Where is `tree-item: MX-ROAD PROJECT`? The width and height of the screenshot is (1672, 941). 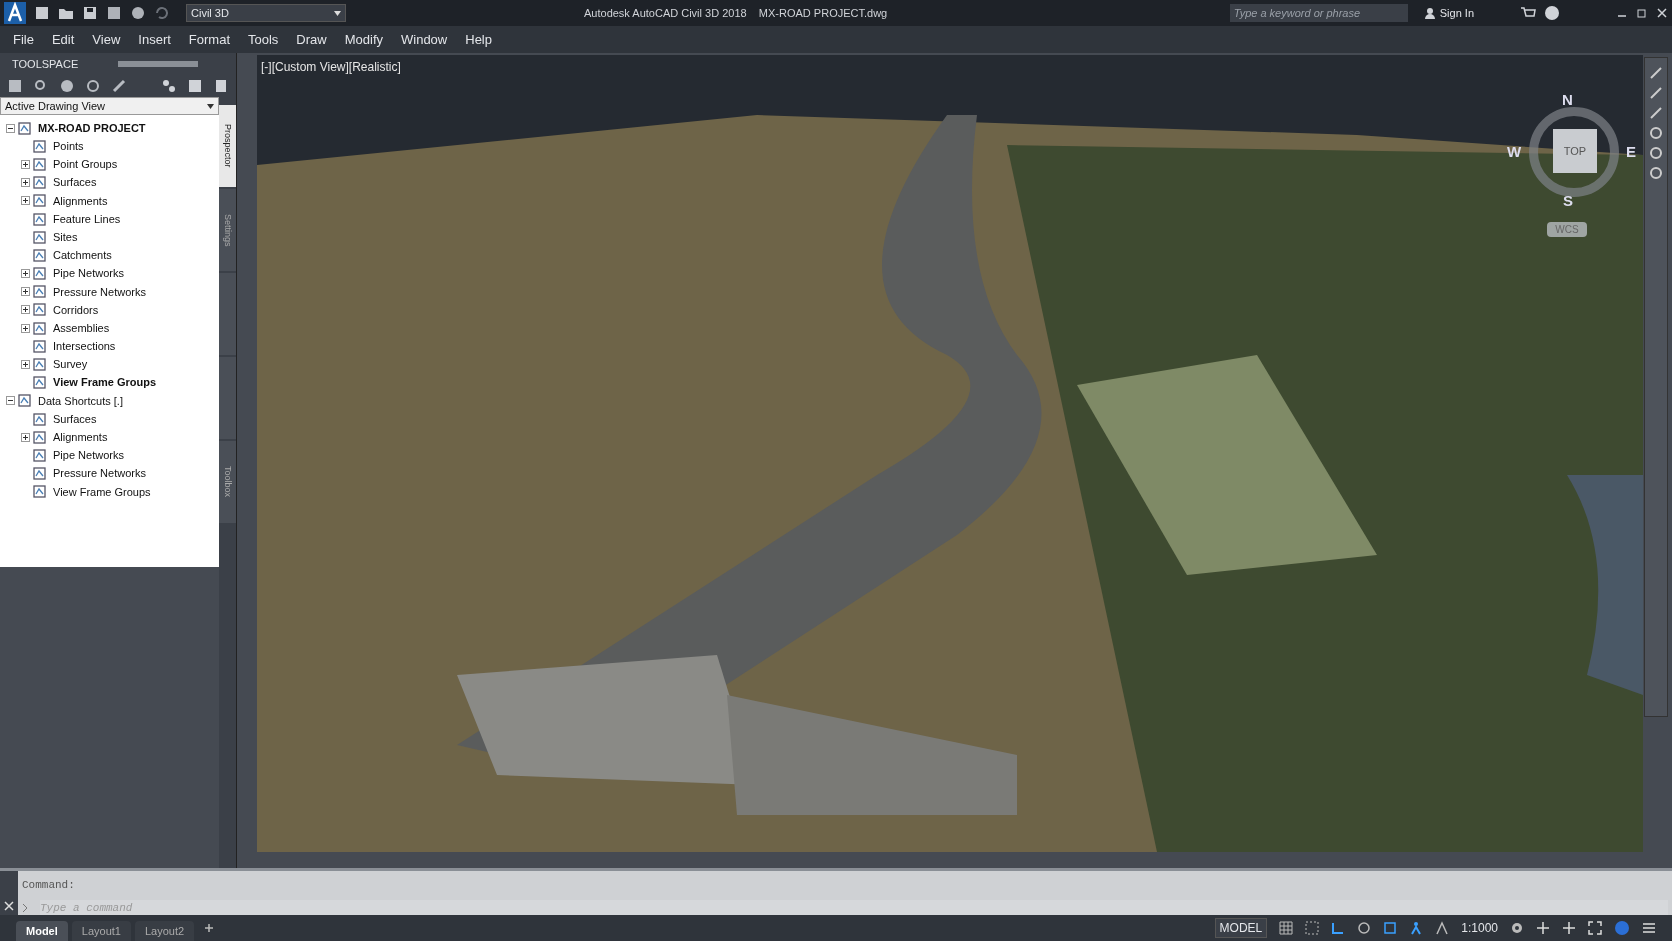
tree-item: MX-ROAD PROJECT is located at coordinates (92, 128).